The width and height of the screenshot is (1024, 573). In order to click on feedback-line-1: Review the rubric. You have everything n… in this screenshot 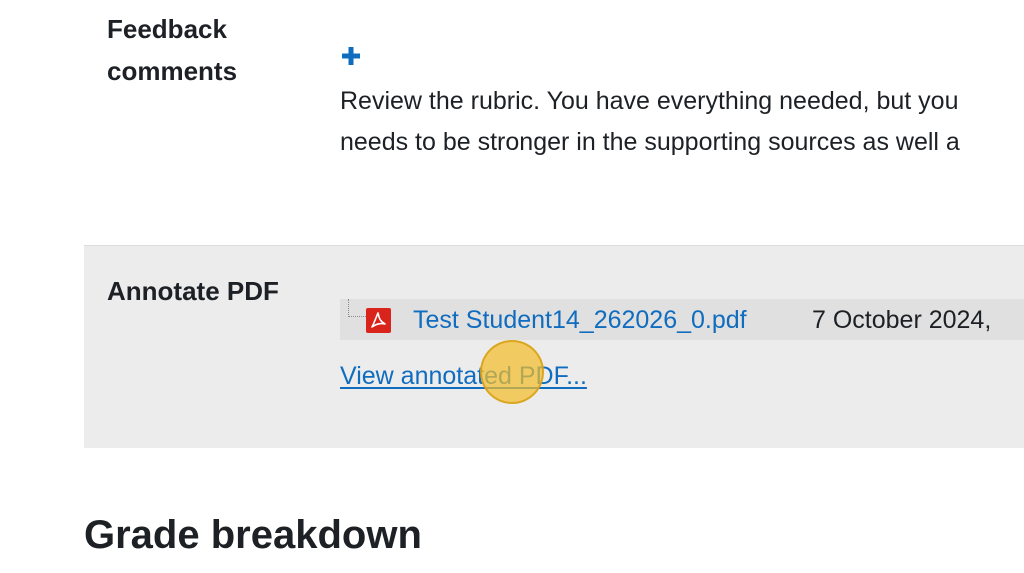, I will do `click(649, 101)`.